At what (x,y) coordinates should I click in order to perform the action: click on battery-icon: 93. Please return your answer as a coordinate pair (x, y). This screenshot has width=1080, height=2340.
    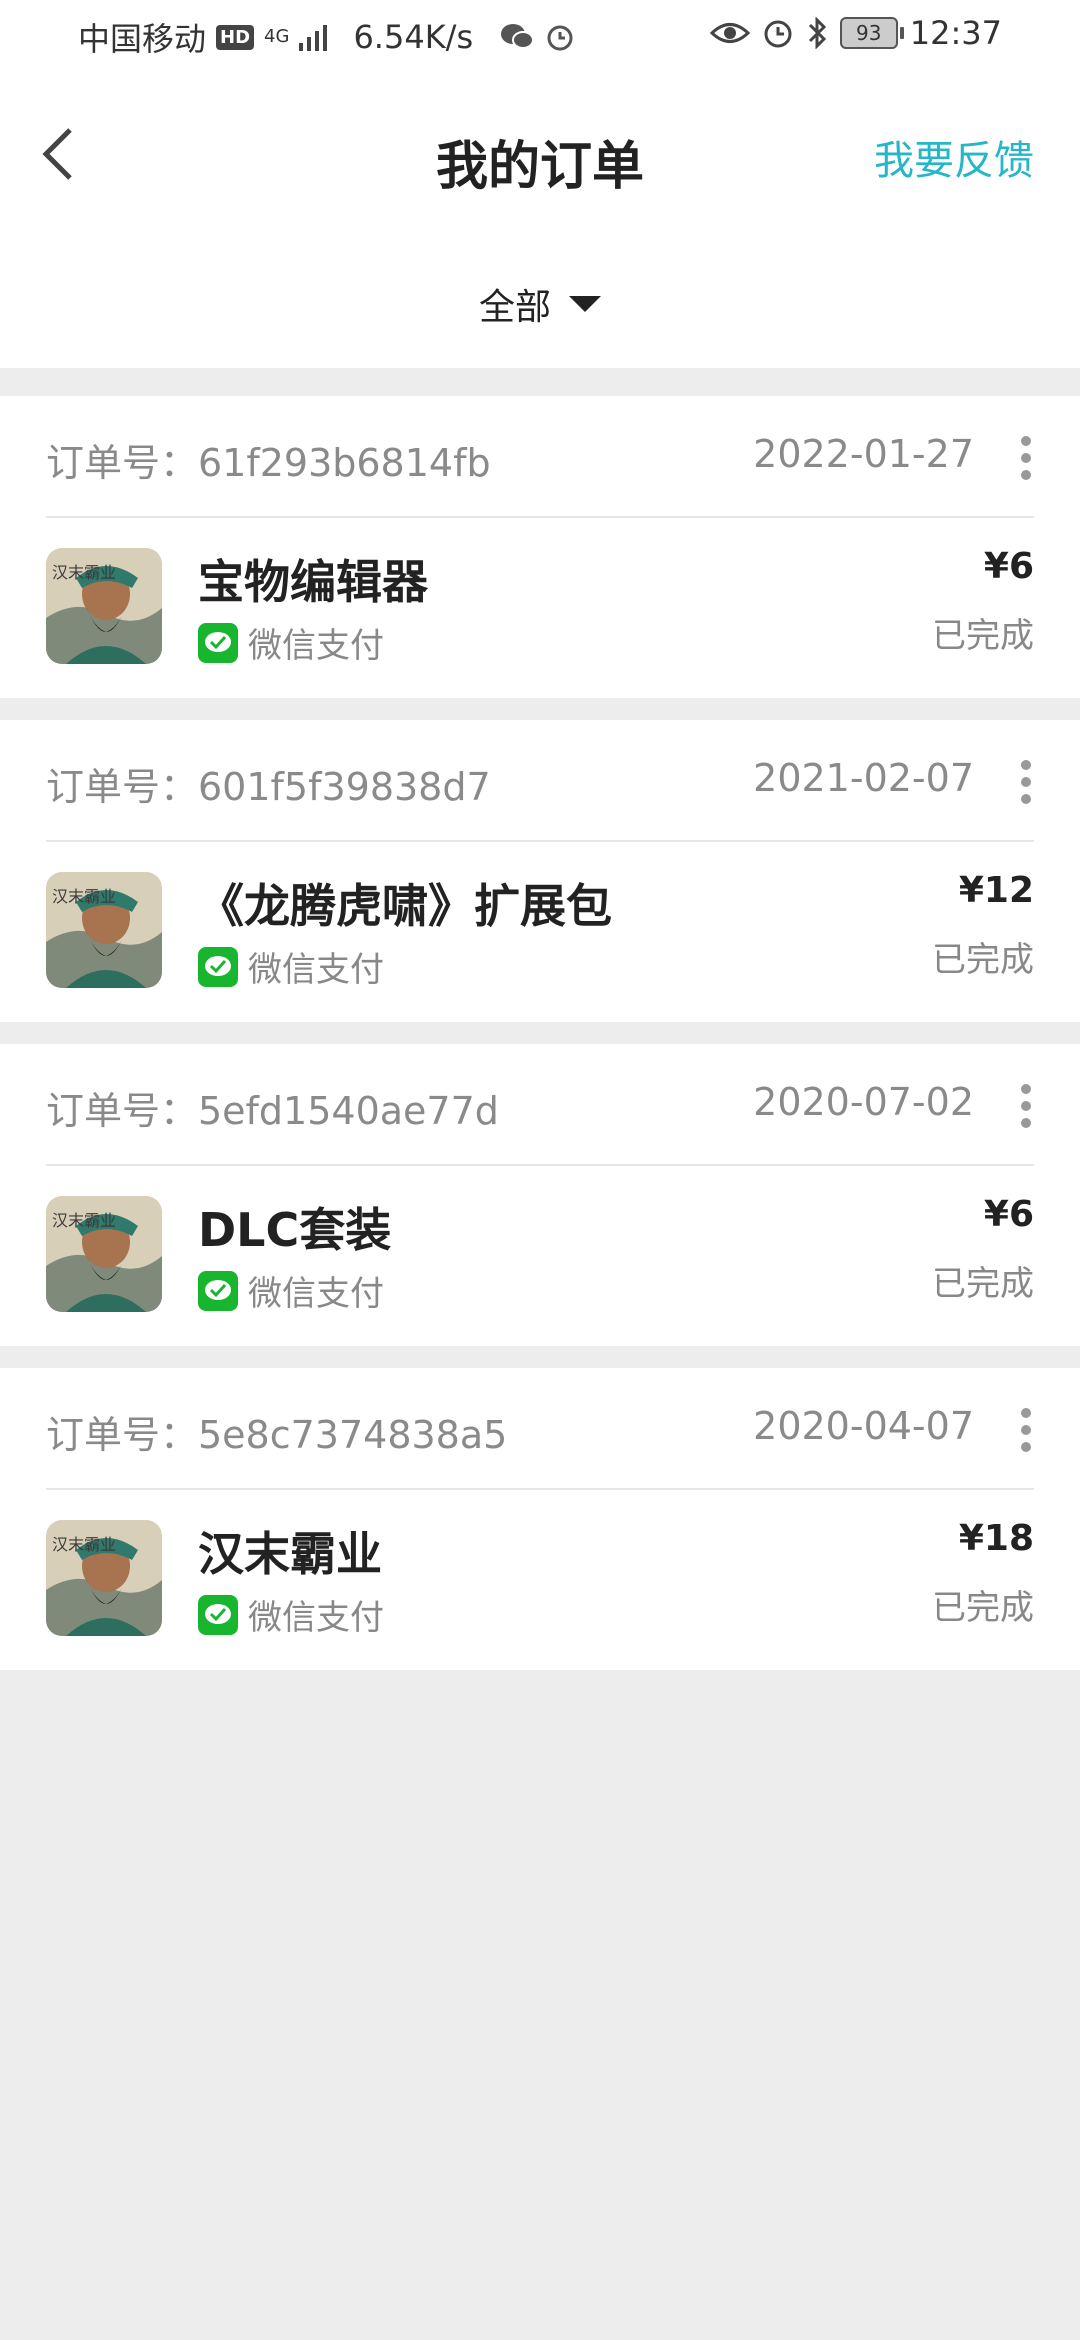
    Looking at the image, I should click on (871, 33).